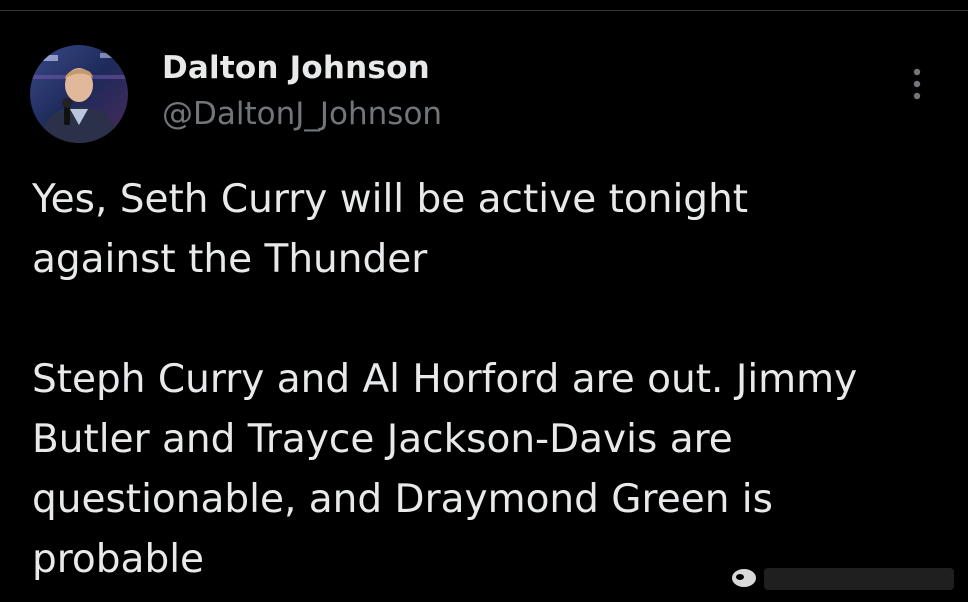 This screenshot has width=968, height=602. I want to click on watermark, so click(842, 578).